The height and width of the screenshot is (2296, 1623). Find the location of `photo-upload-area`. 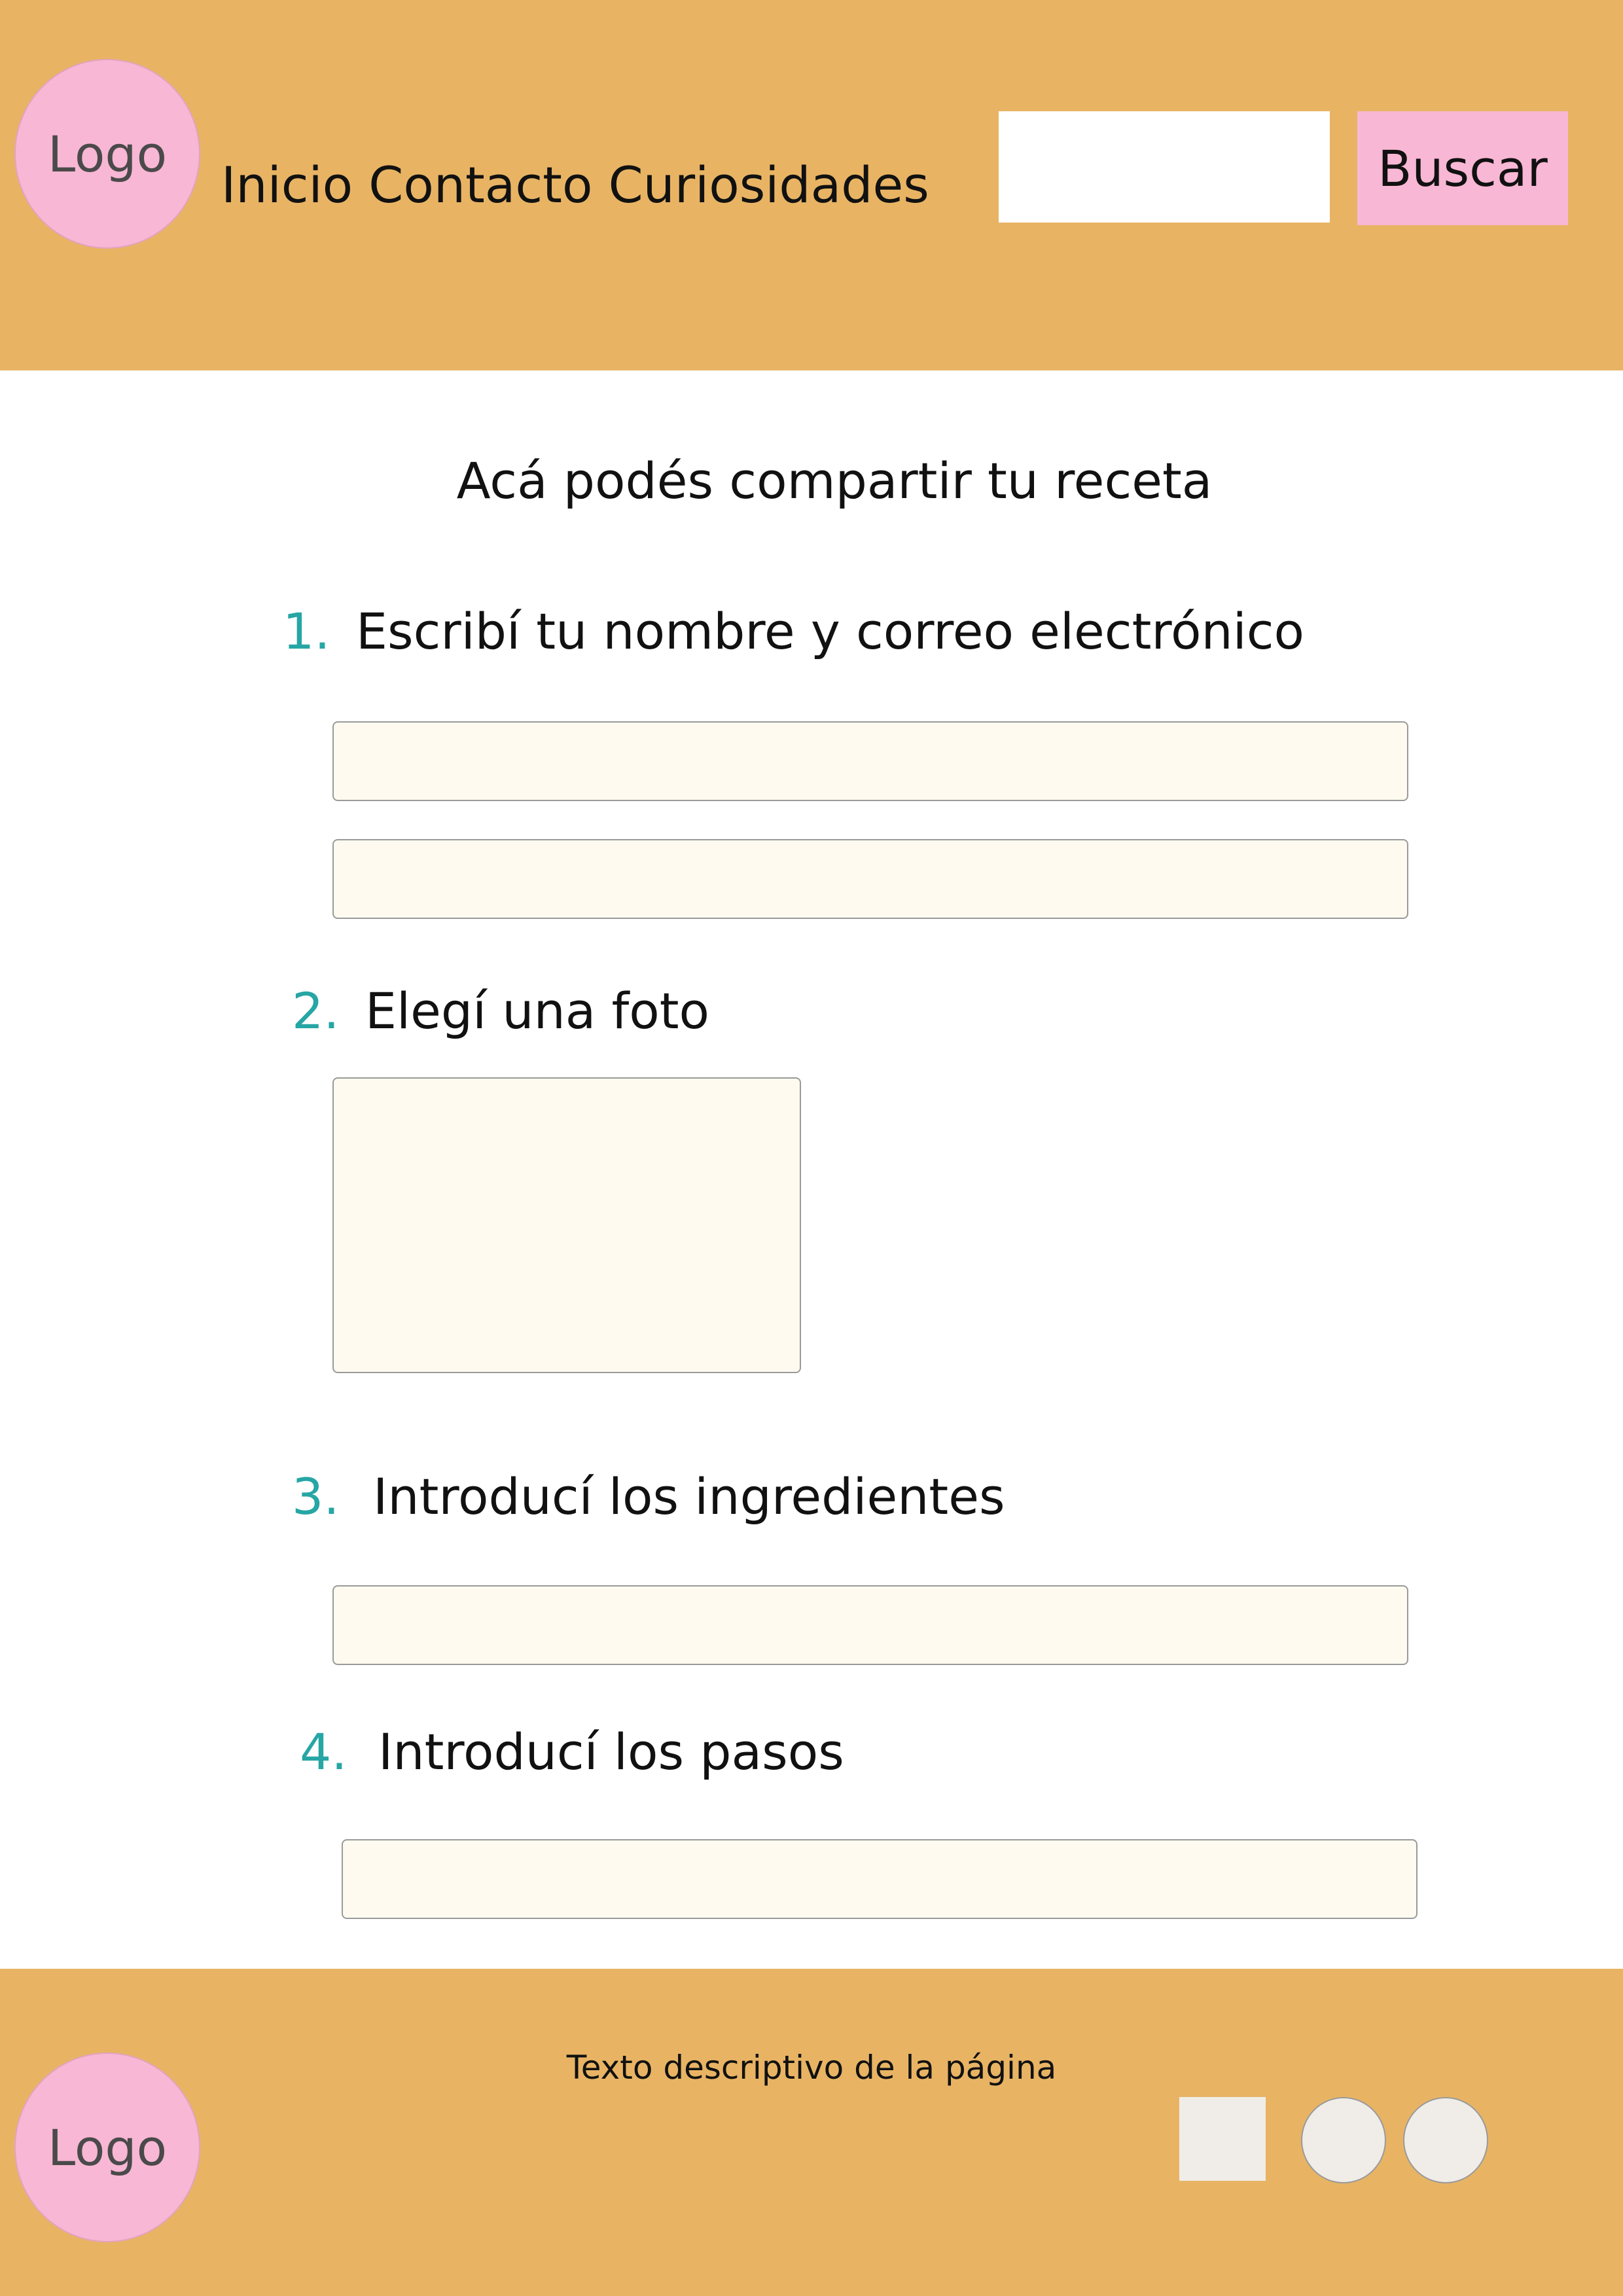

photo-upload-area is located at coordinates (566, 1225).